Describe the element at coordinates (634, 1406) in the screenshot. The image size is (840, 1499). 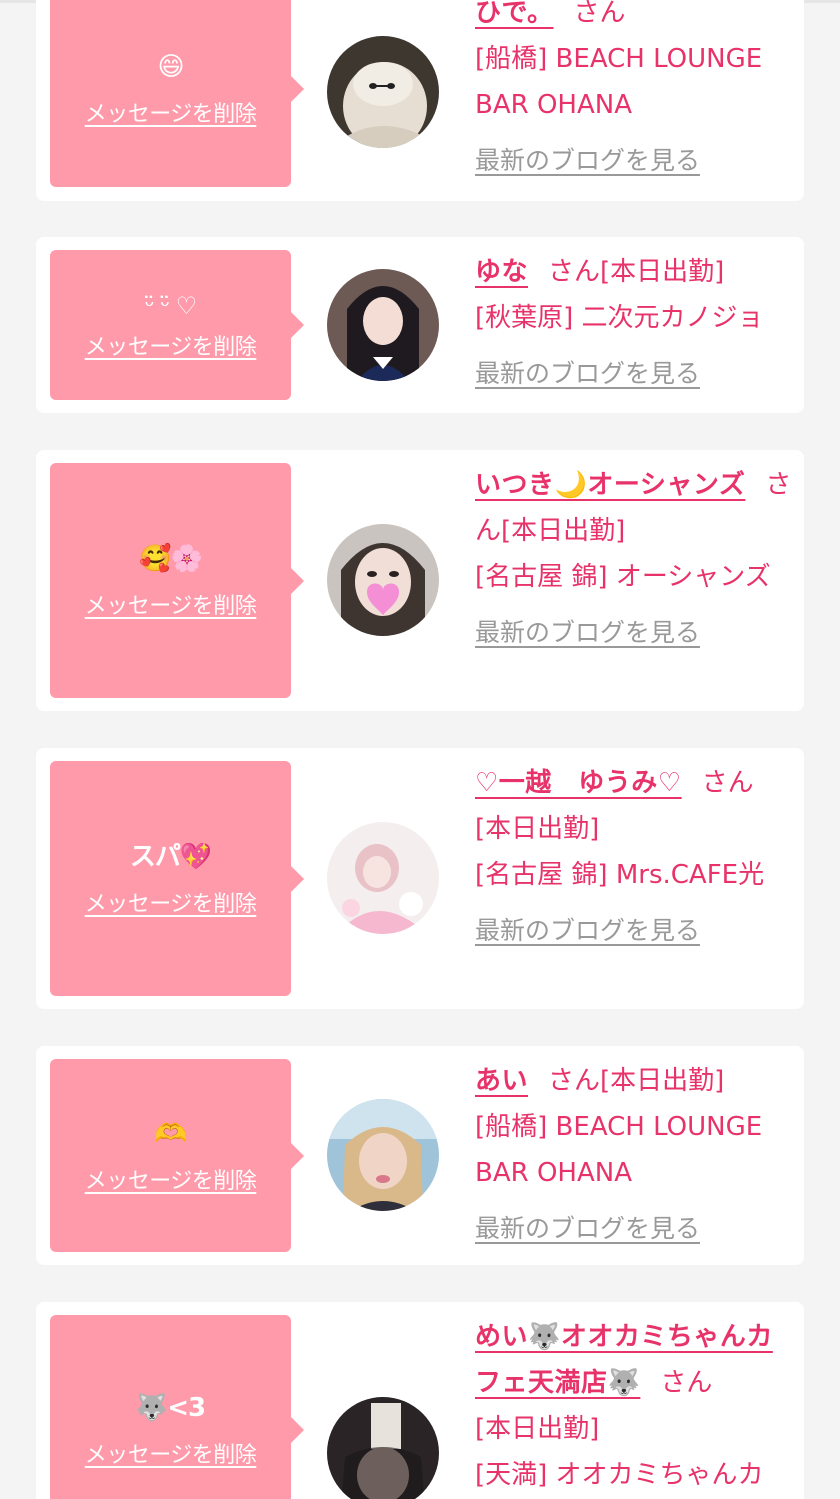
I see `cast-info: めい🐺オオカミちゃんカフェ天満店🐺 さん [本日出勤] [天満] オオカミちゃんカ` at that location.